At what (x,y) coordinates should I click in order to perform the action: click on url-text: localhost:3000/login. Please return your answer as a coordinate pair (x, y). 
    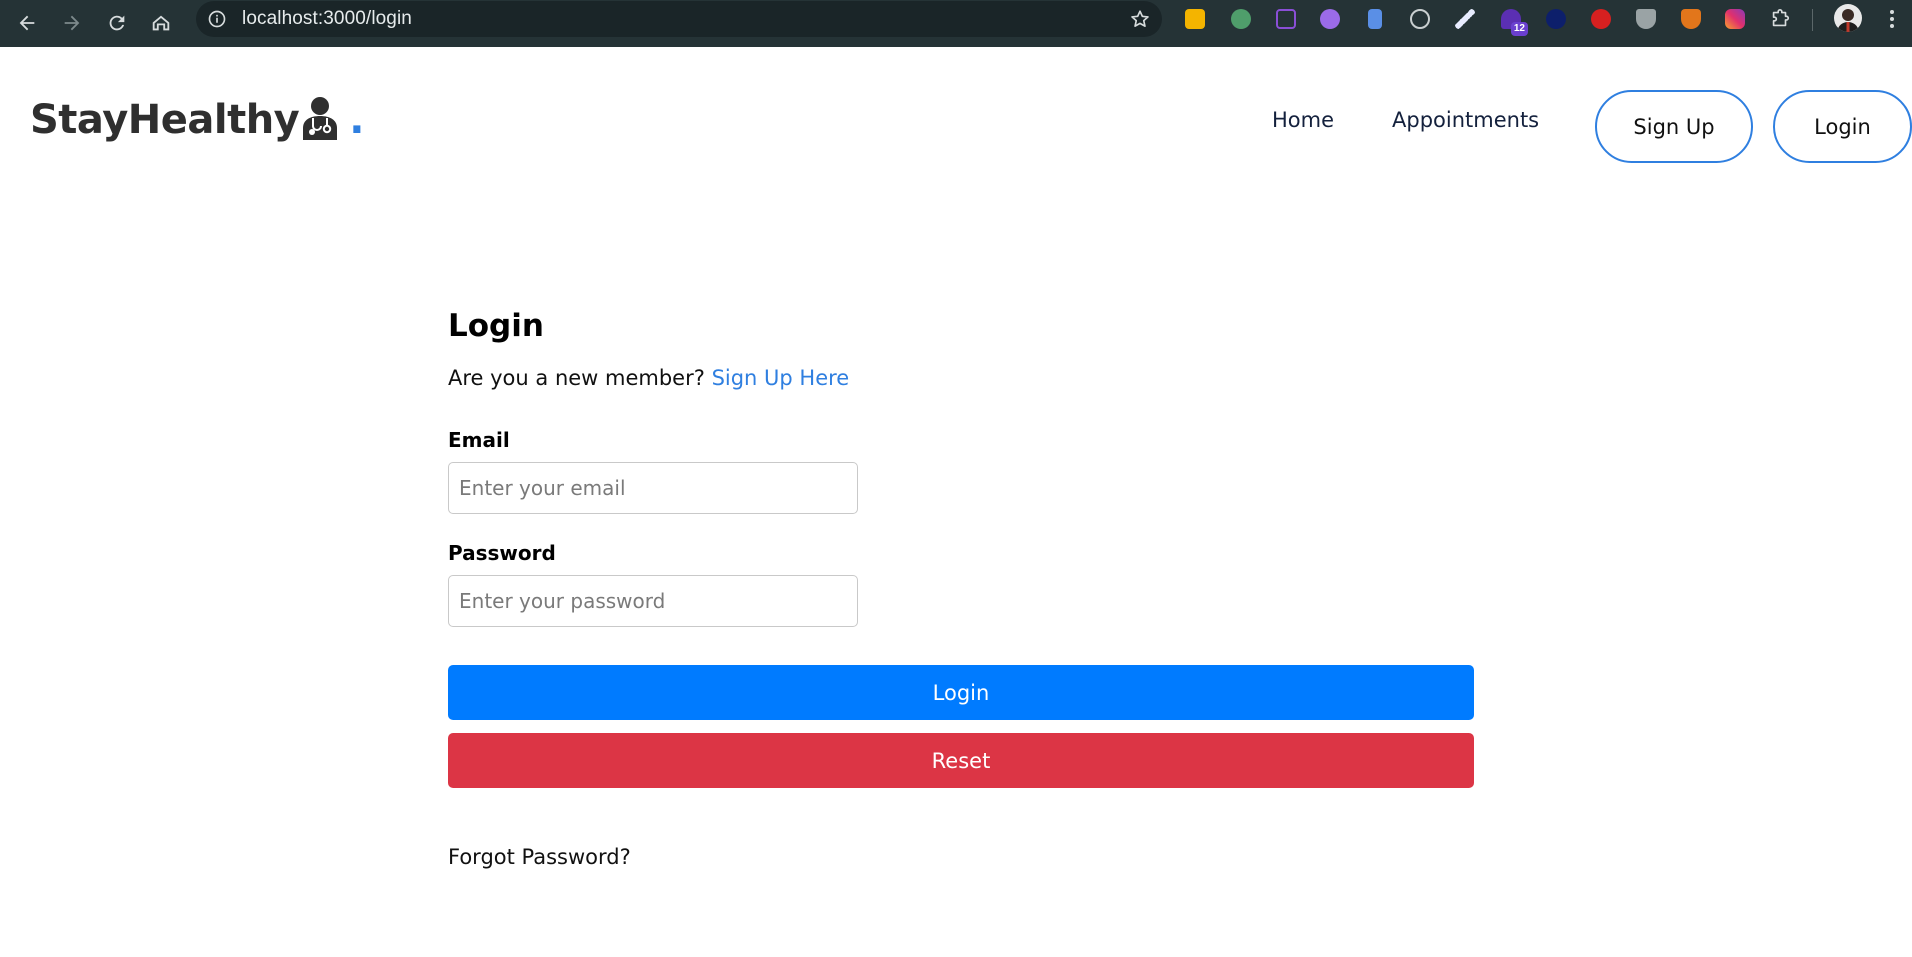
    Looking at the image, I should click on (327, 19).